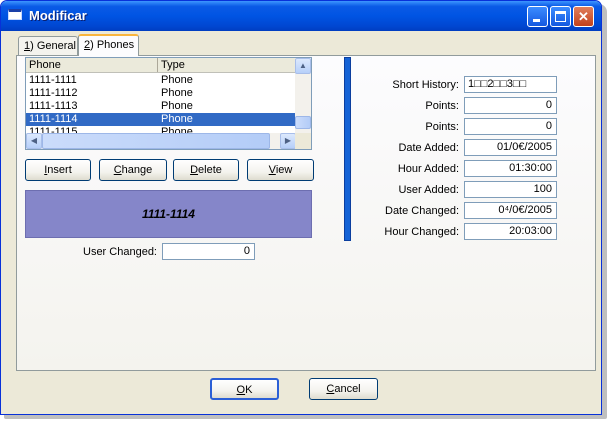 The width and height of the screenshot is (611, 423). I want to click on tab-general: 1) General, so click(48, 45).